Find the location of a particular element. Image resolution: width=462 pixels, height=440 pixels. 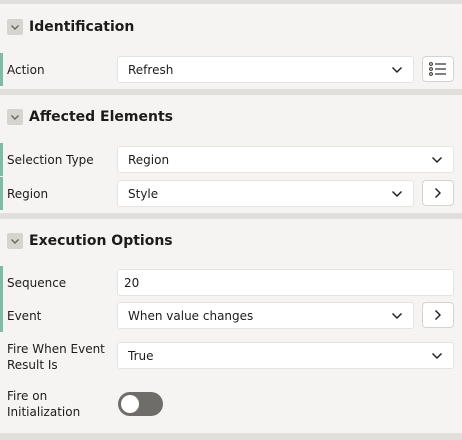

row-event: Event When value changes is located at coordinates (231, 315).